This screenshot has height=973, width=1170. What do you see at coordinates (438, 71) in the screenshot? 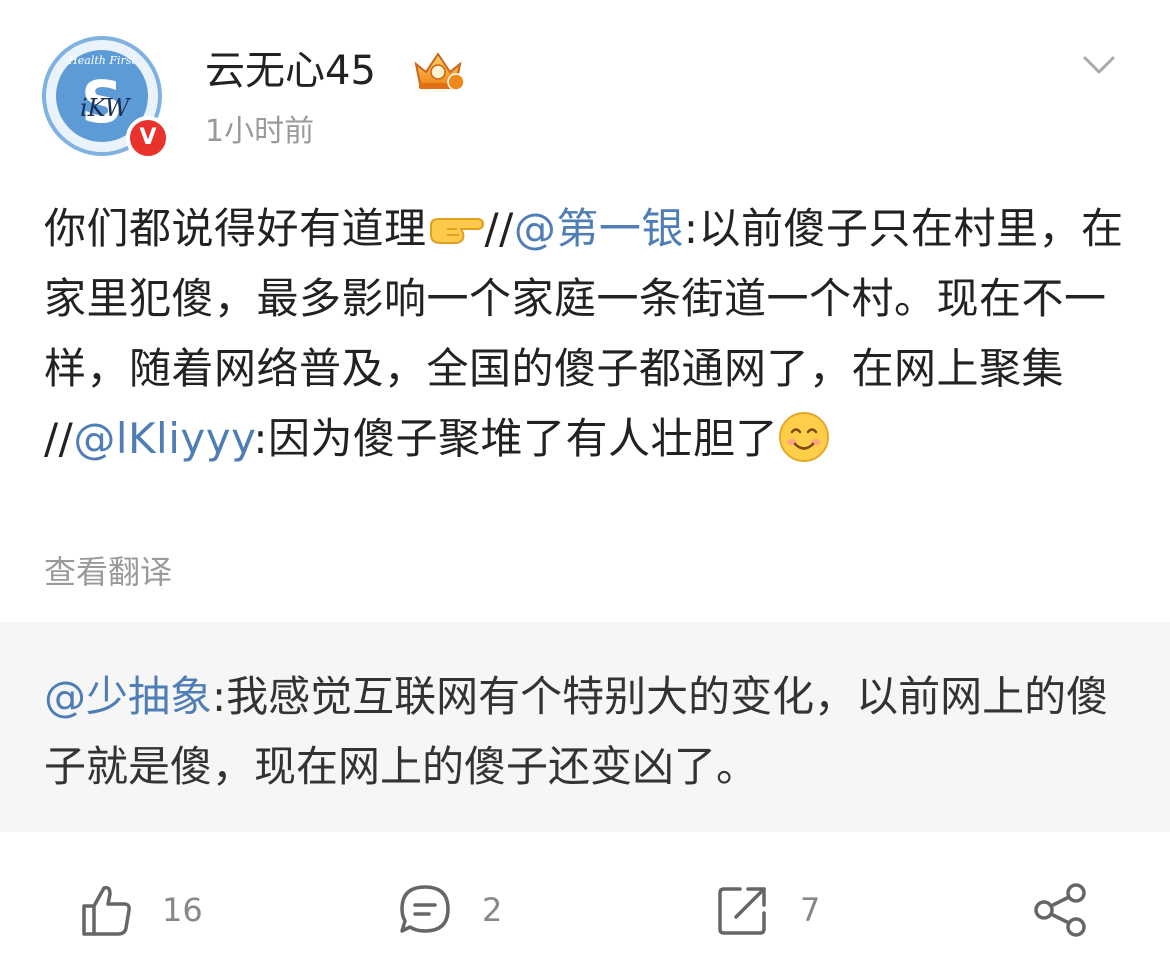
I see `crown-badge-icon` at bounding box center [438, 71].